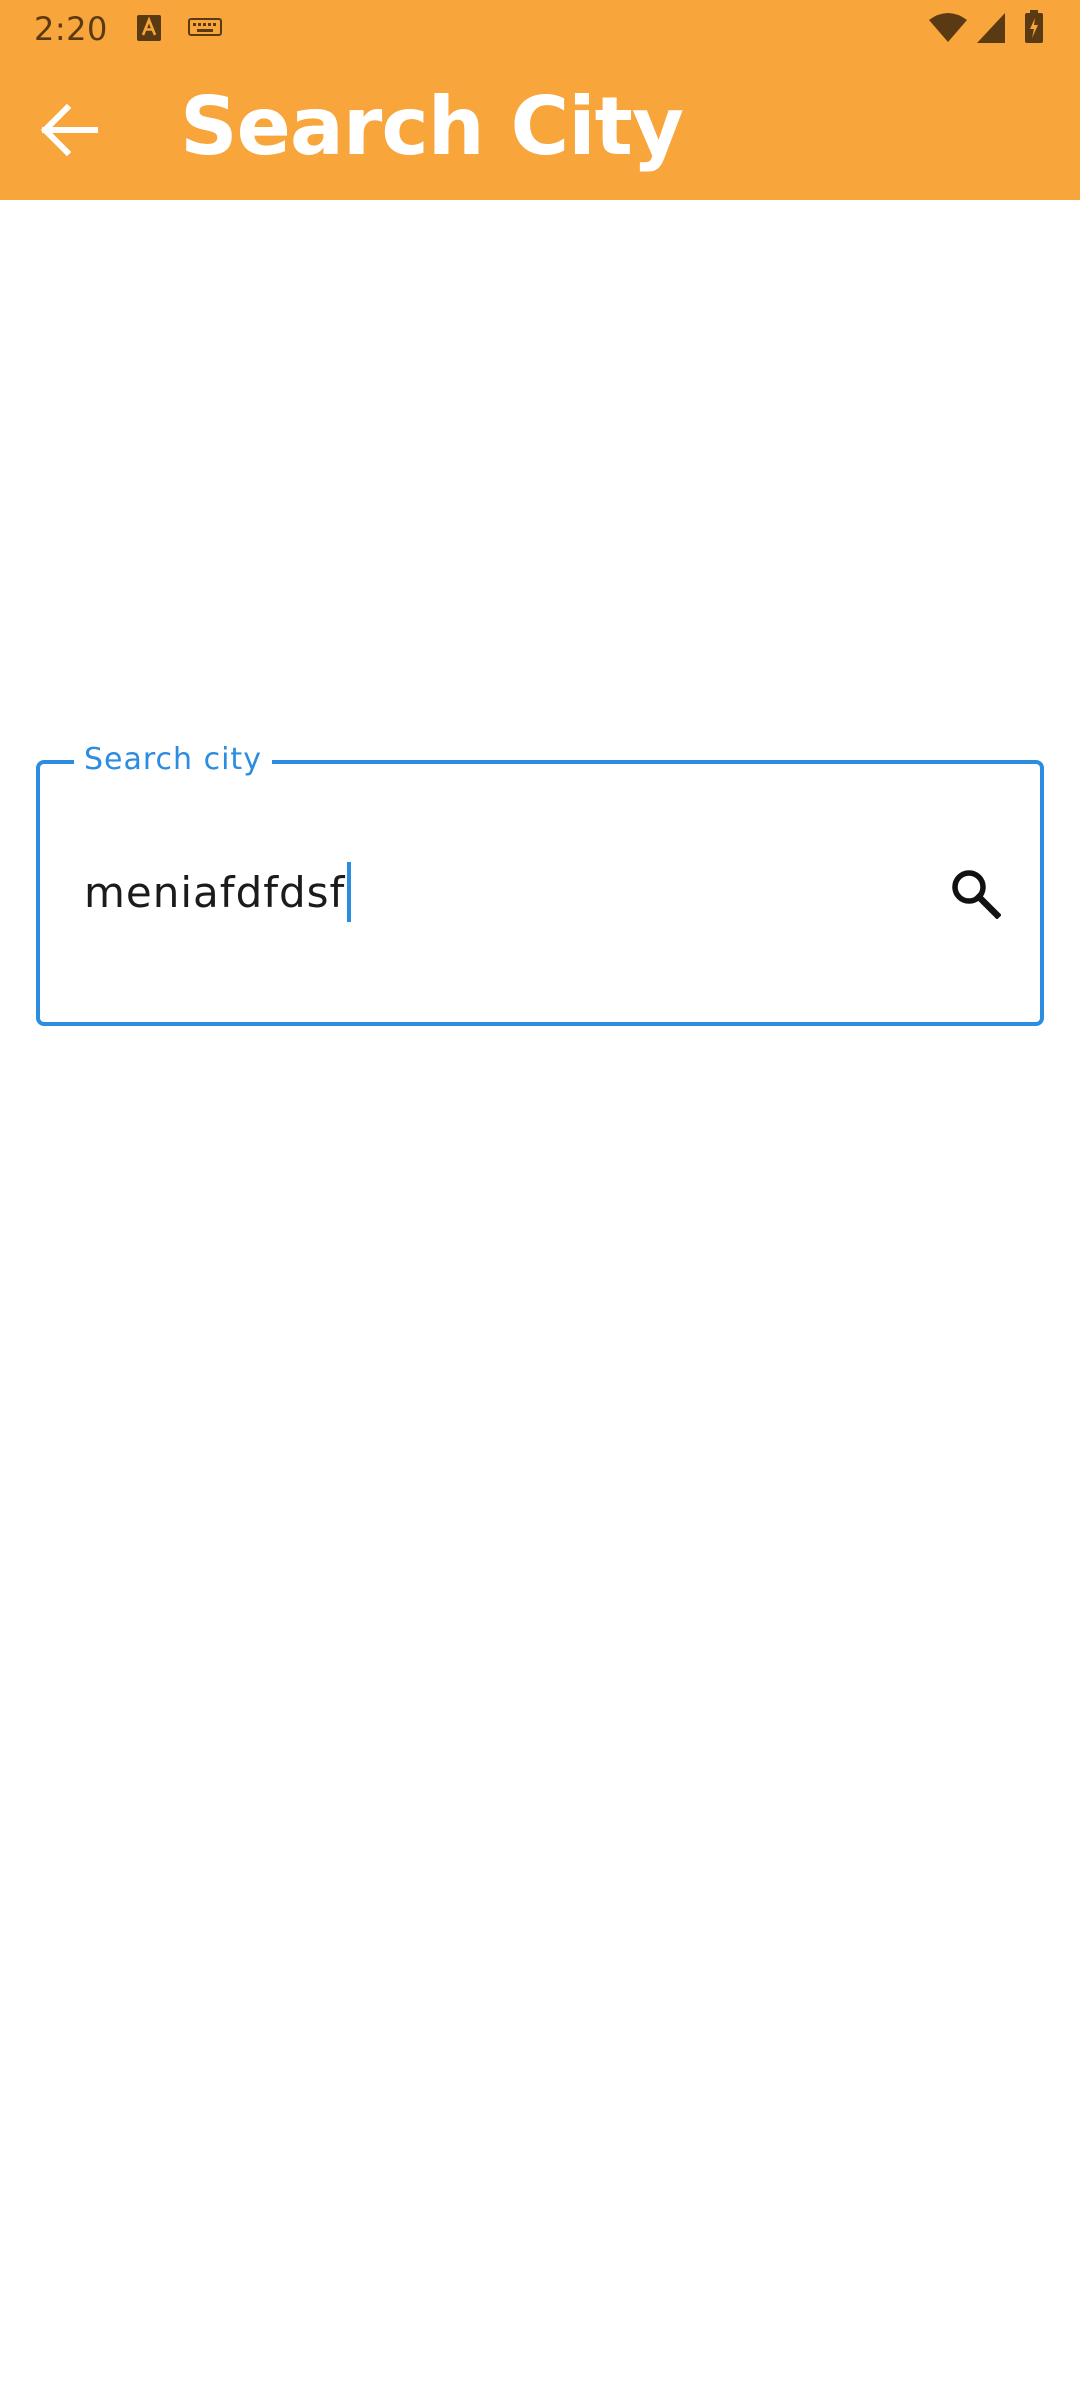  What do you see at coordinates (432, 126) in the screenshot?
I see `page-title: Search City` at bounding box center [432, 126].